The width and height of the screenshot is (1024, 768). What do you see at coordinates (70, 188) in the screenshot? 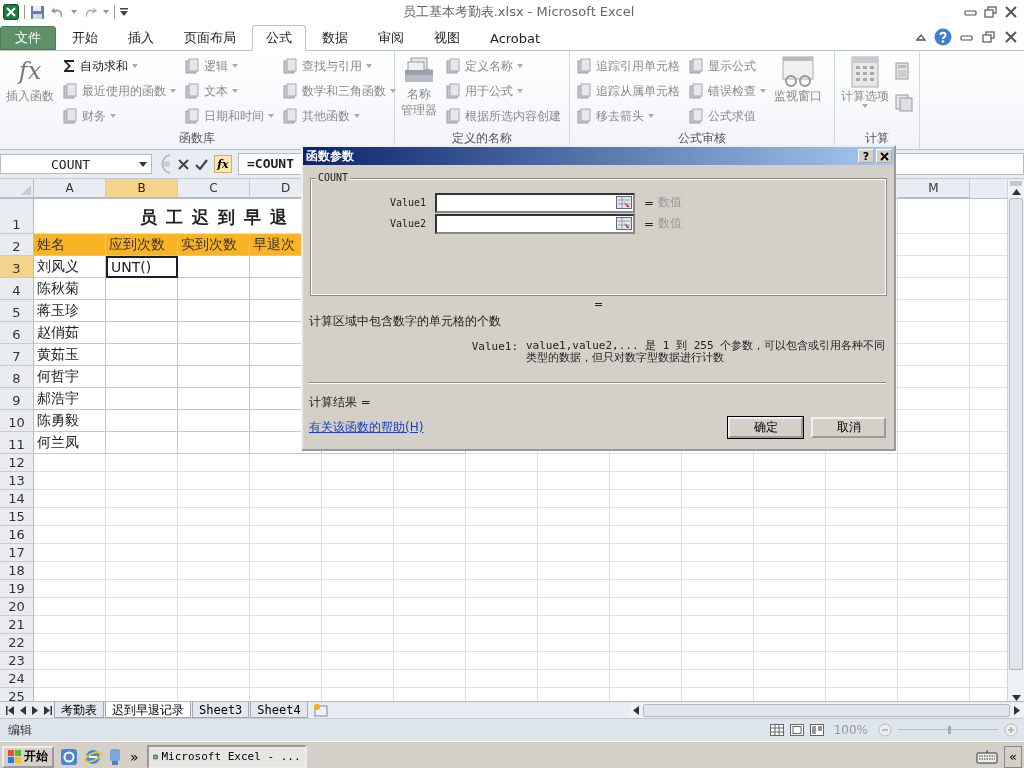
I see `column-header: A` at bounding box center [70, 188].